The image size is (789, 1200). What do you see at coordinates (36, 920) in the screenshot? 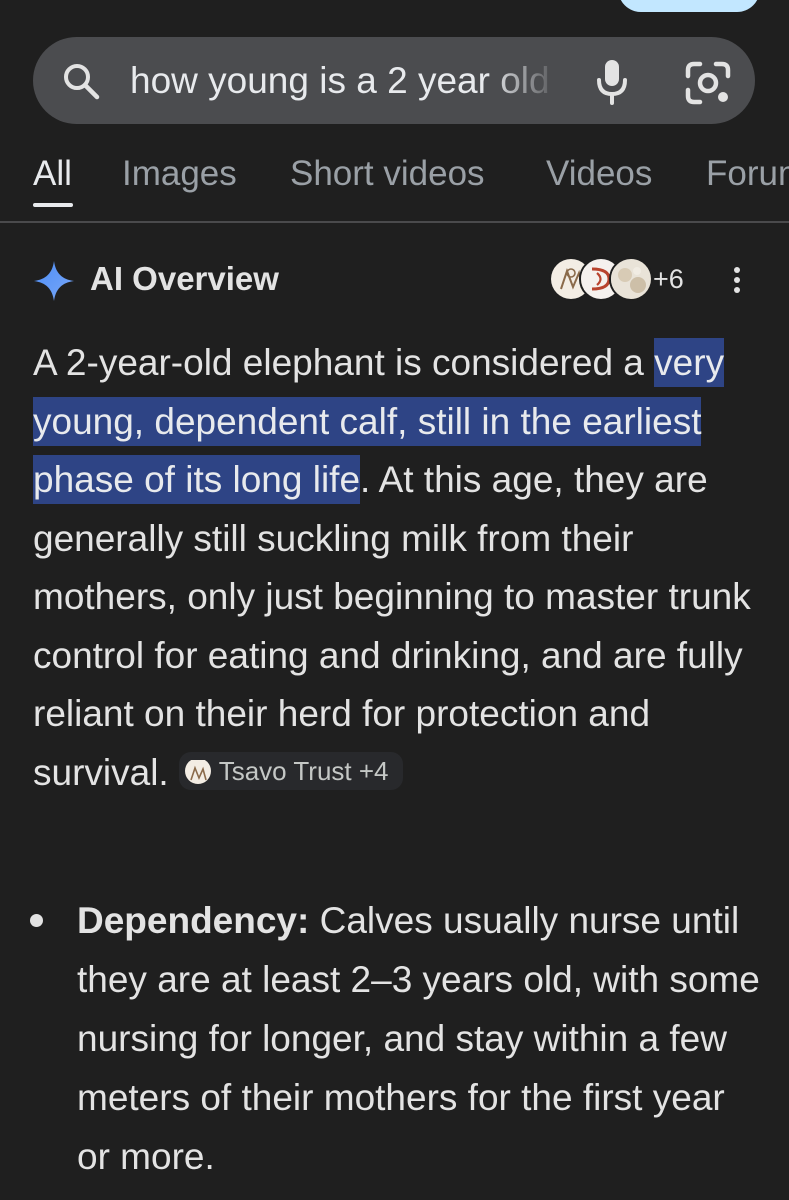
I see `bullet-marker` at bounding box center [36, 920].